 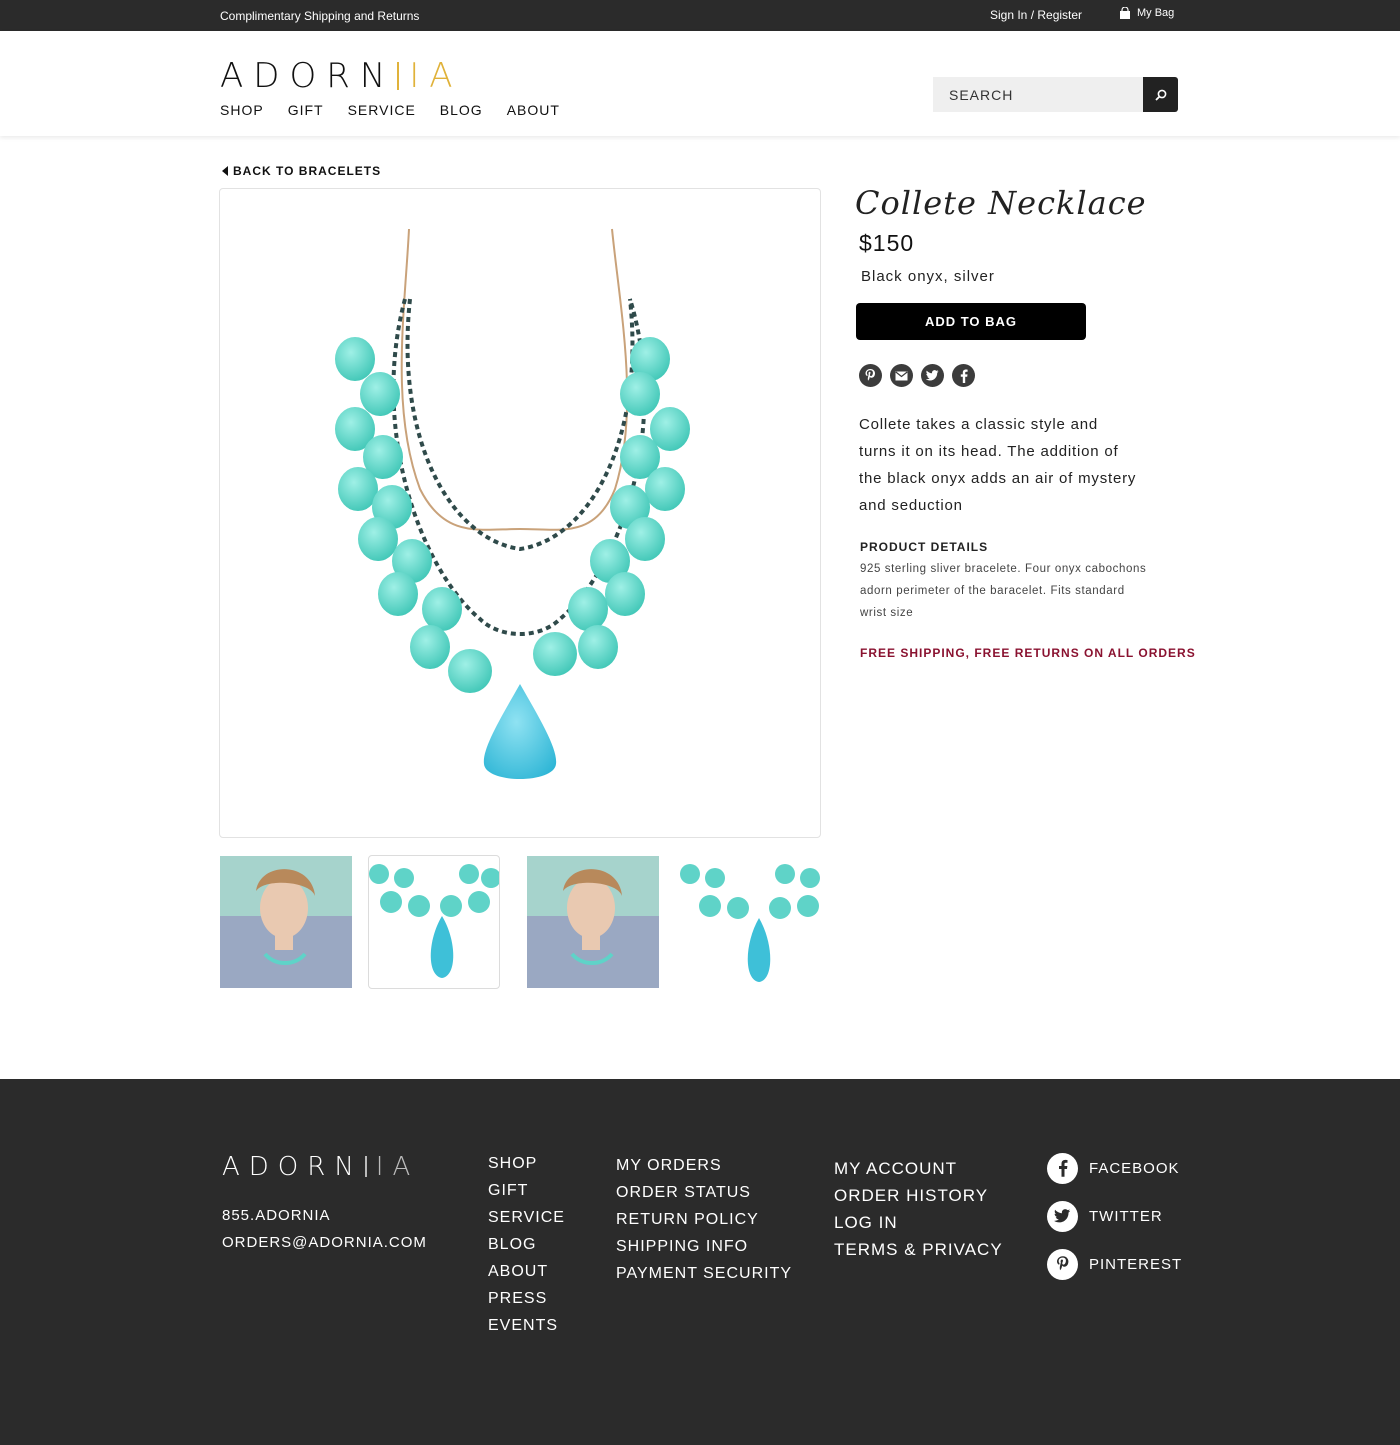 What do you see at coordinates (704, 1165) in the screenshot?
I see `footer-link-my-orders: MY ORDERS` at bounding box center [704, 1165].